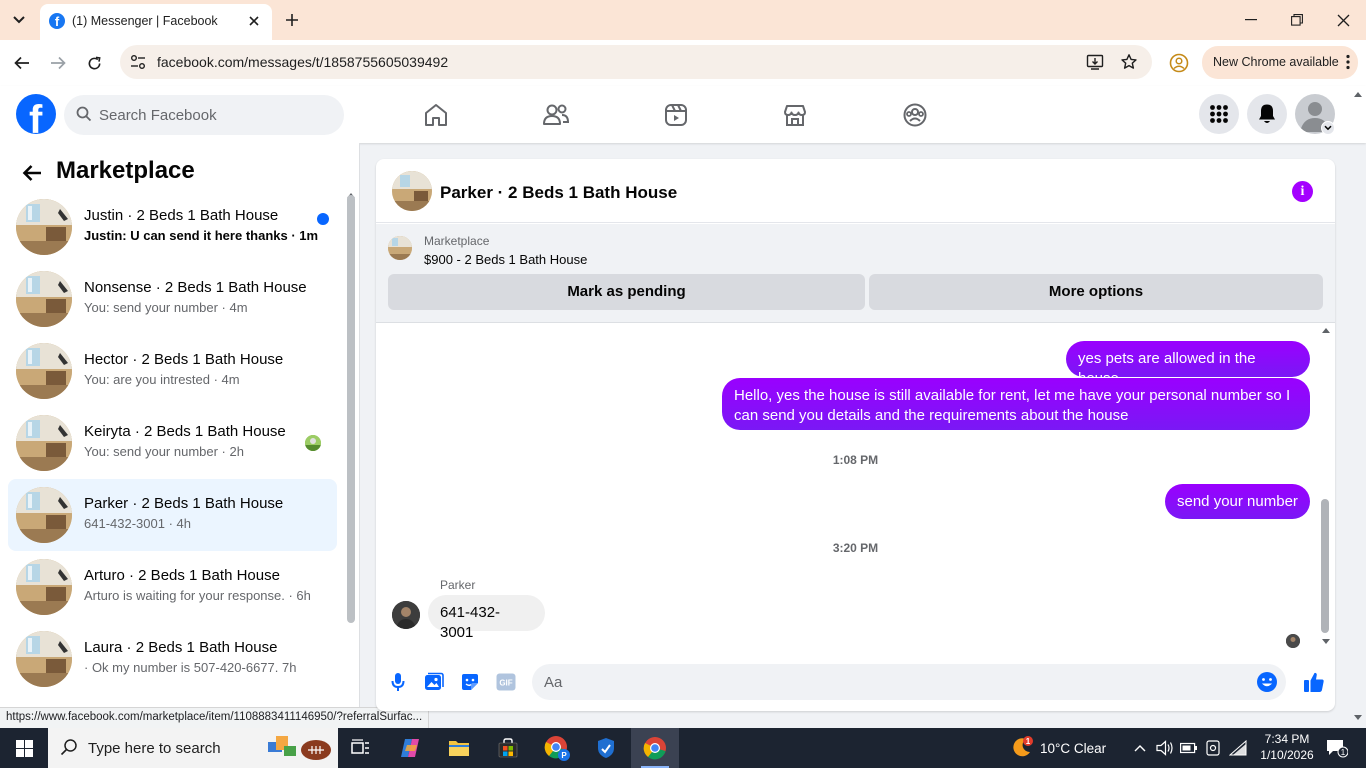 This screenshot has height=768, width=1366. What do you see at coordinates (915, 115) in the screenshot?
I see `groups-icon` at bounding box center [915, 115].